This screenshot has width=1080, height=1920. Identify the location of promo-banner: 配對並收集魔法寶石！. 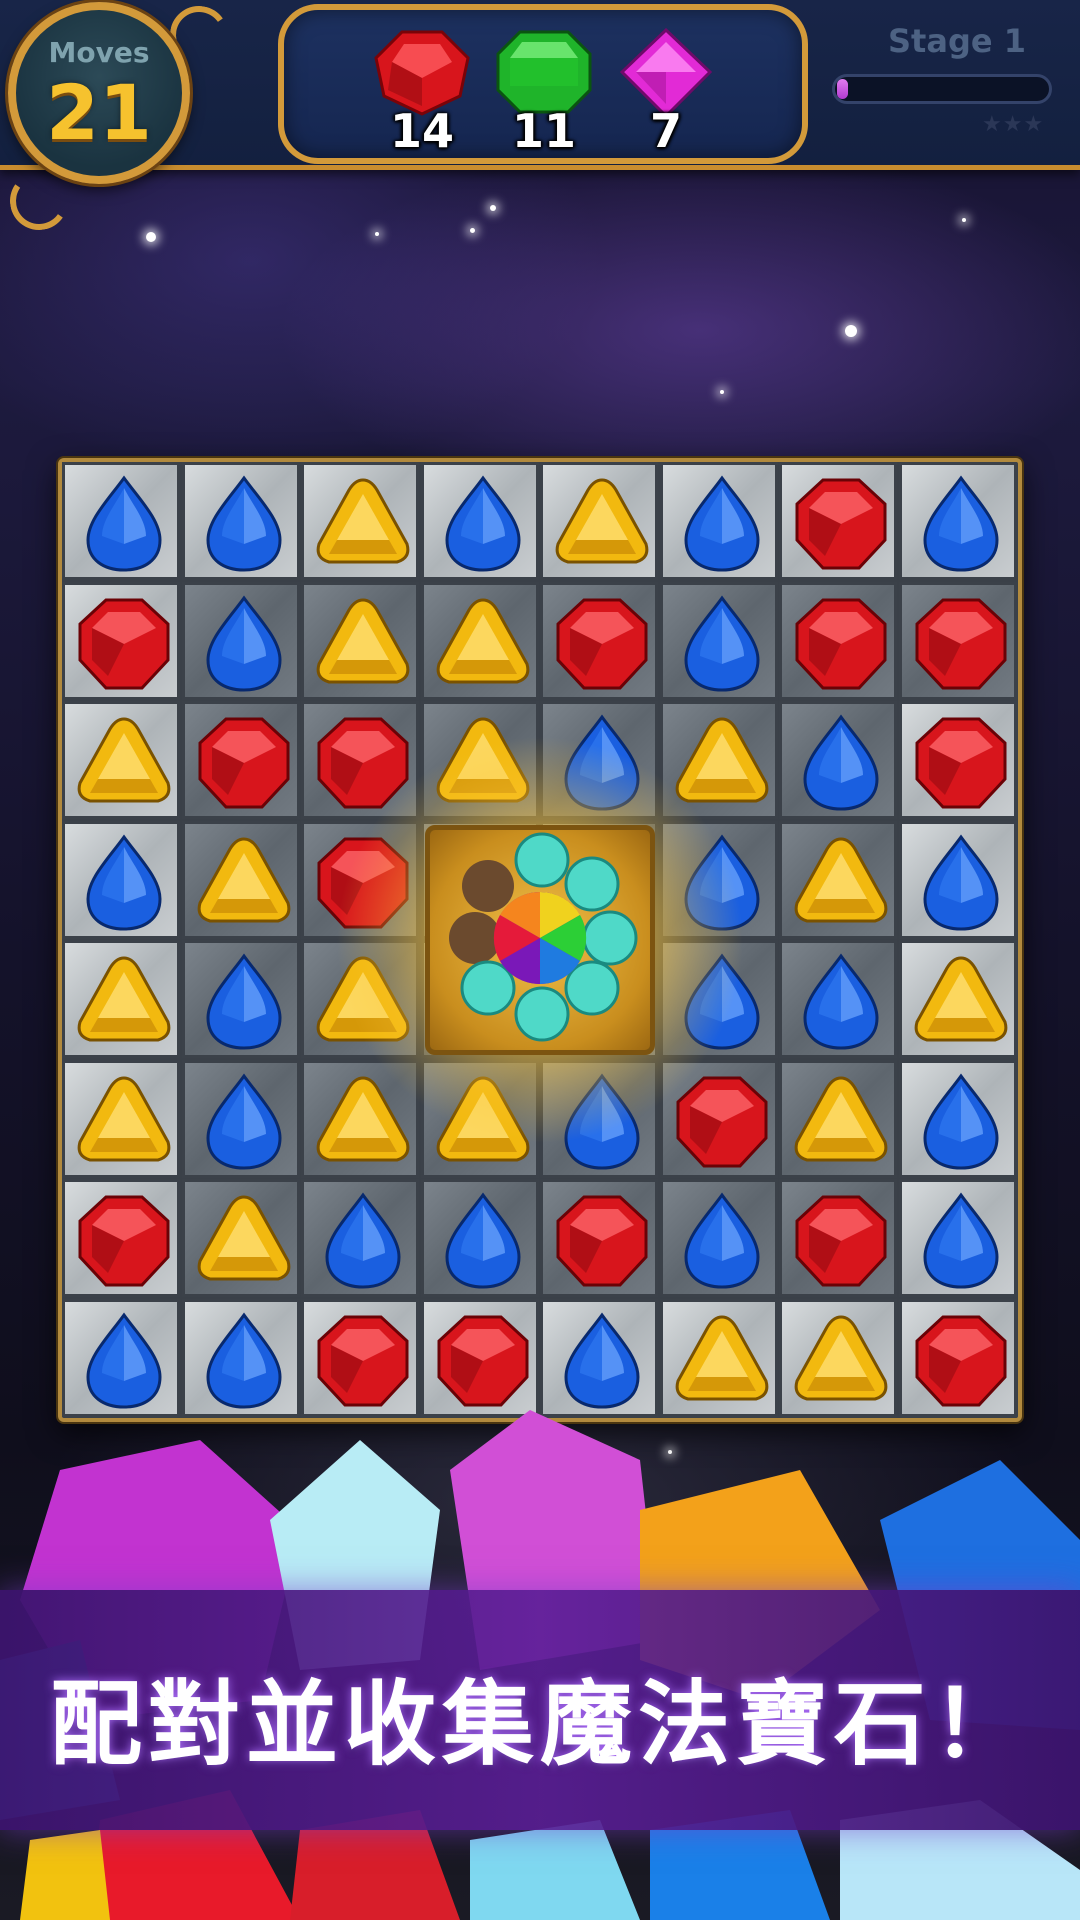
(540, 1710).